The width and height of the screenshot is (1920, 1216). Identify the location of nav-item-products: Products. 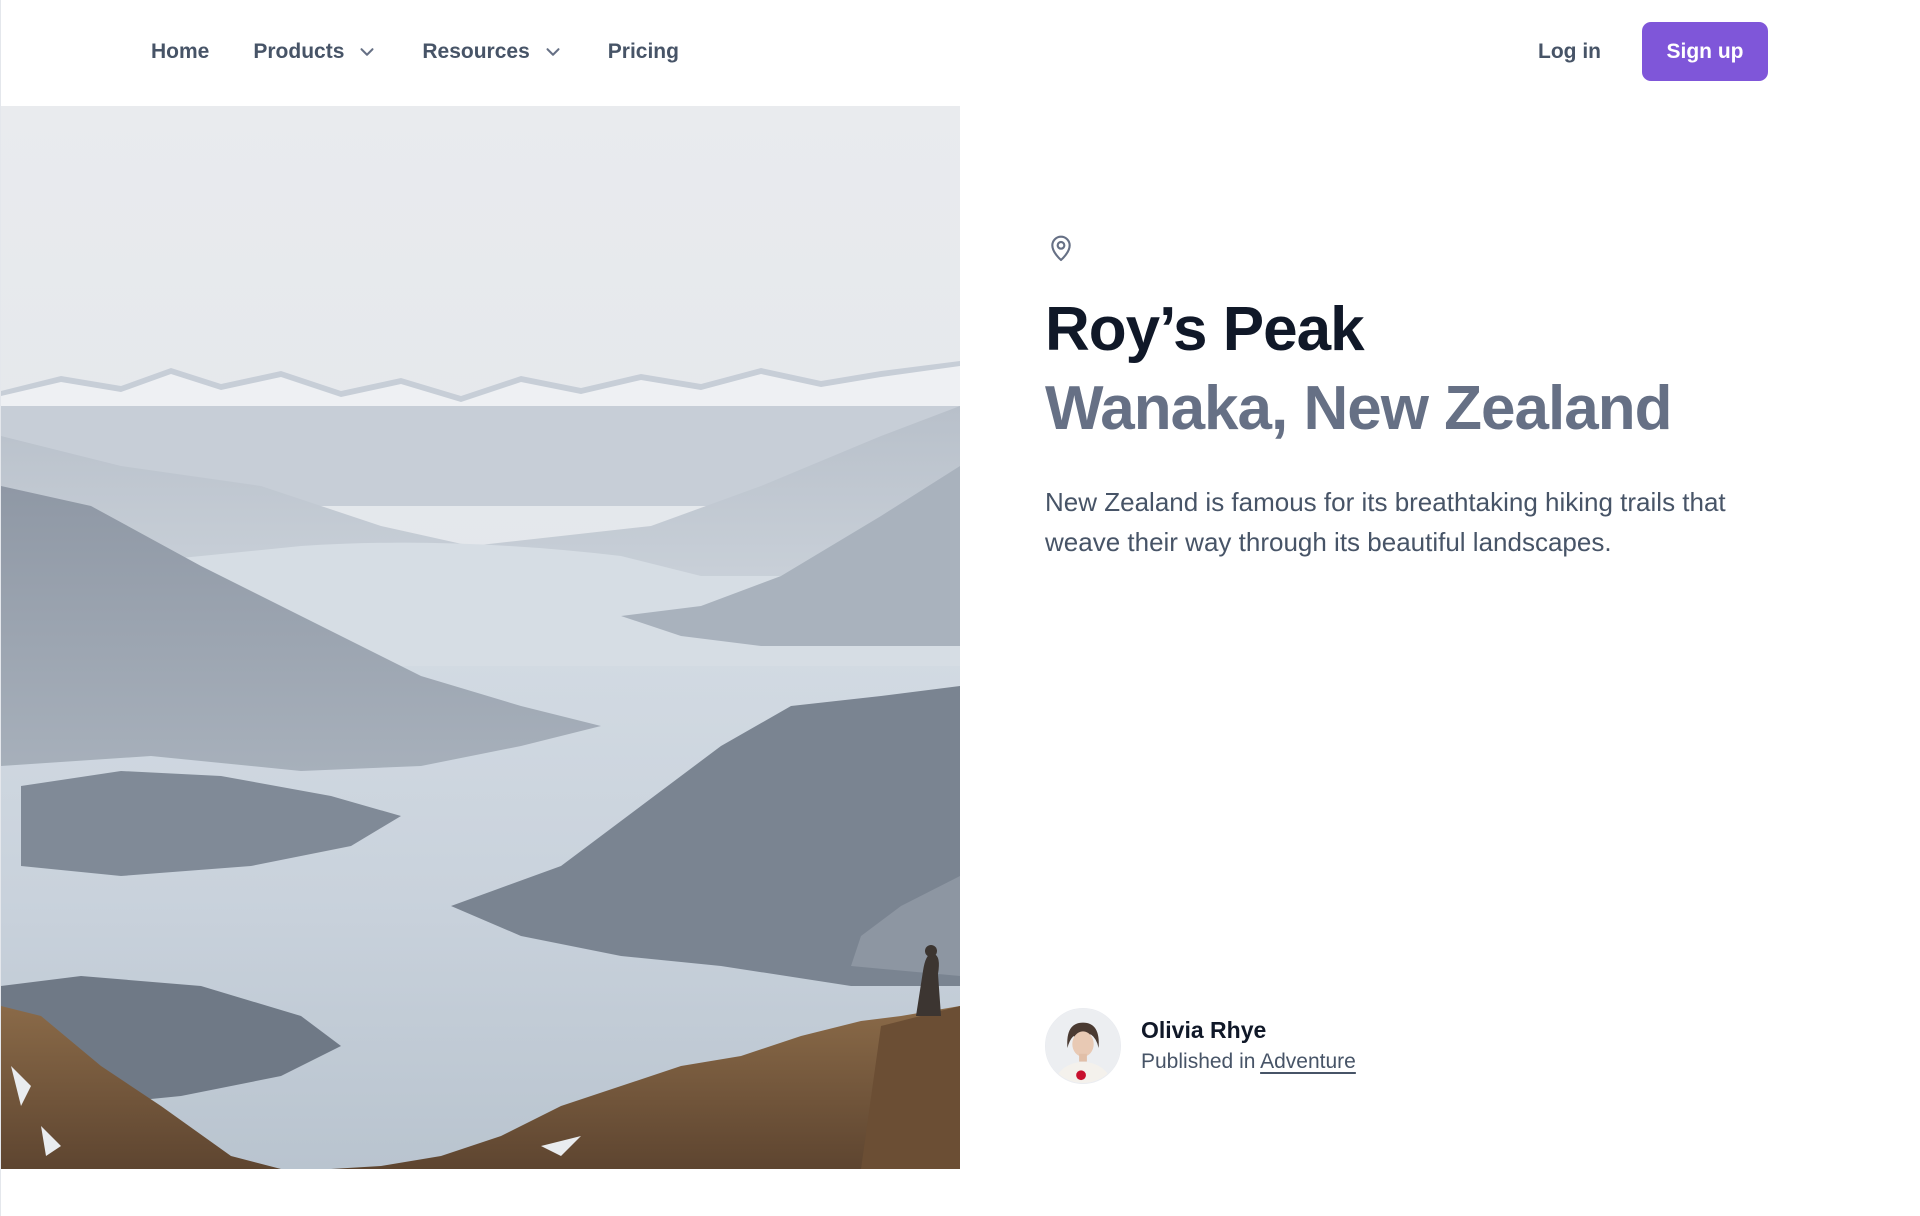
(315, 52).